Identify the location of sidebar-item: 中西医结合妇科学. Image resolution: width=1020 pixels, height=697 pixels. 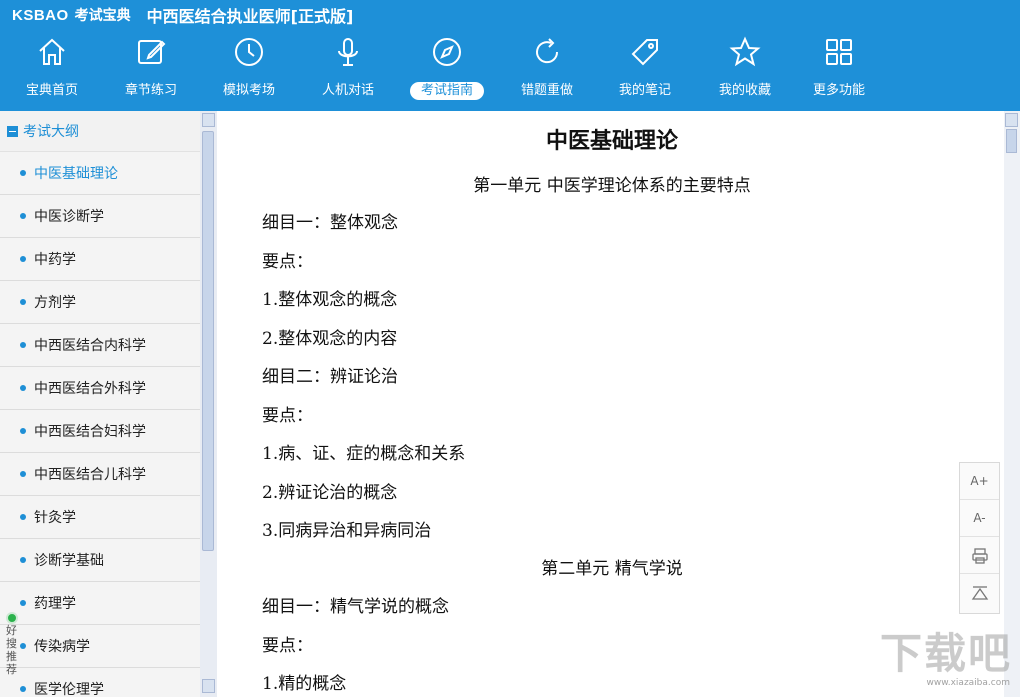
(100, 431).